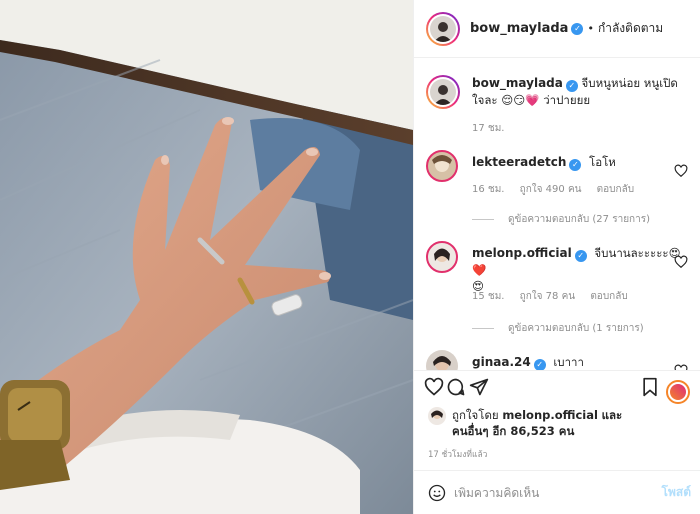 The image size is (700, 514). What do you see at coordinates (475, 415) in the screenshot?
I see `liked-by-prefix: ถูกใจโดย` at bounding box center [475, 415].